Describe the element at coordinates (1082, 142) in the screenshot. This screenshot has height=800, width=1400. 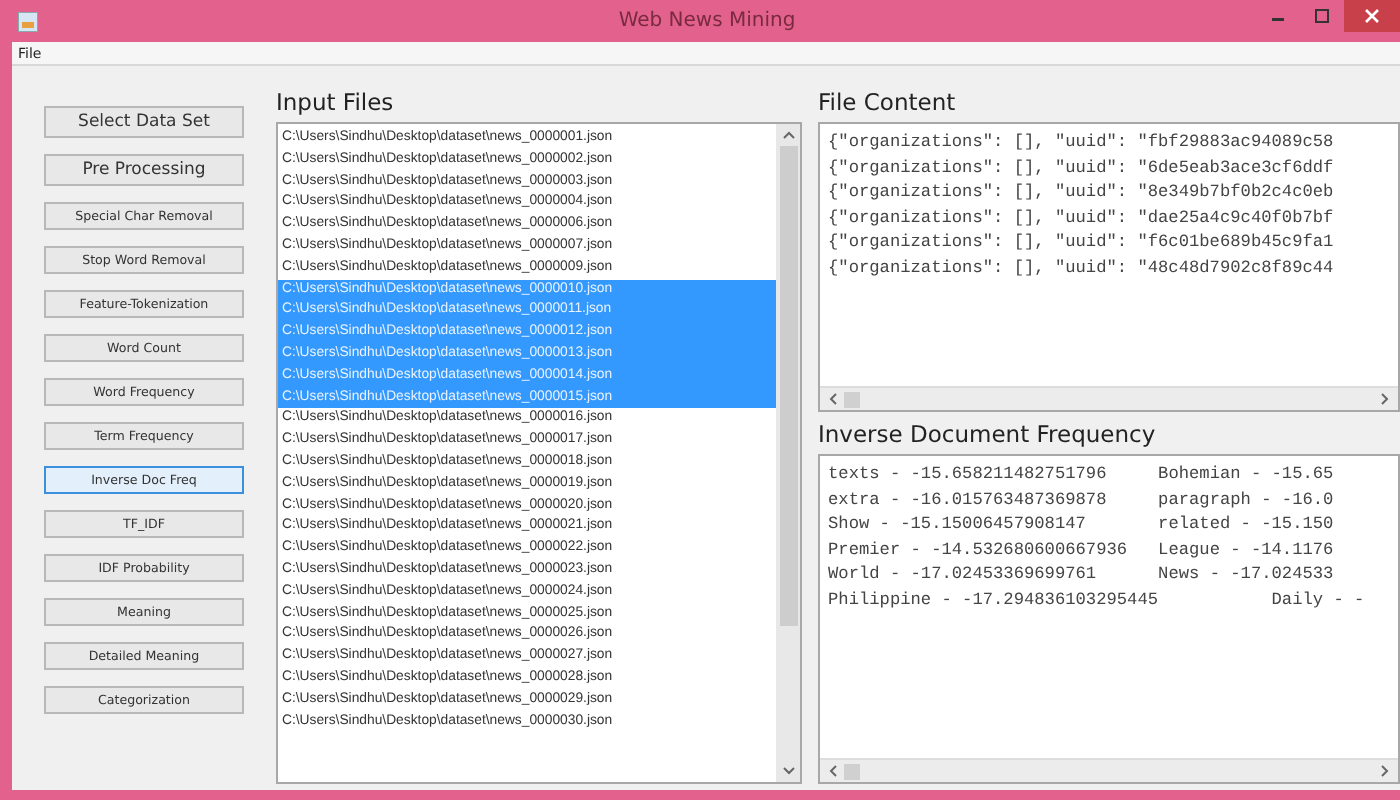
I see `code-line: {"organizations": [], "uuid": "fbf29883ac94089c58` at that location.